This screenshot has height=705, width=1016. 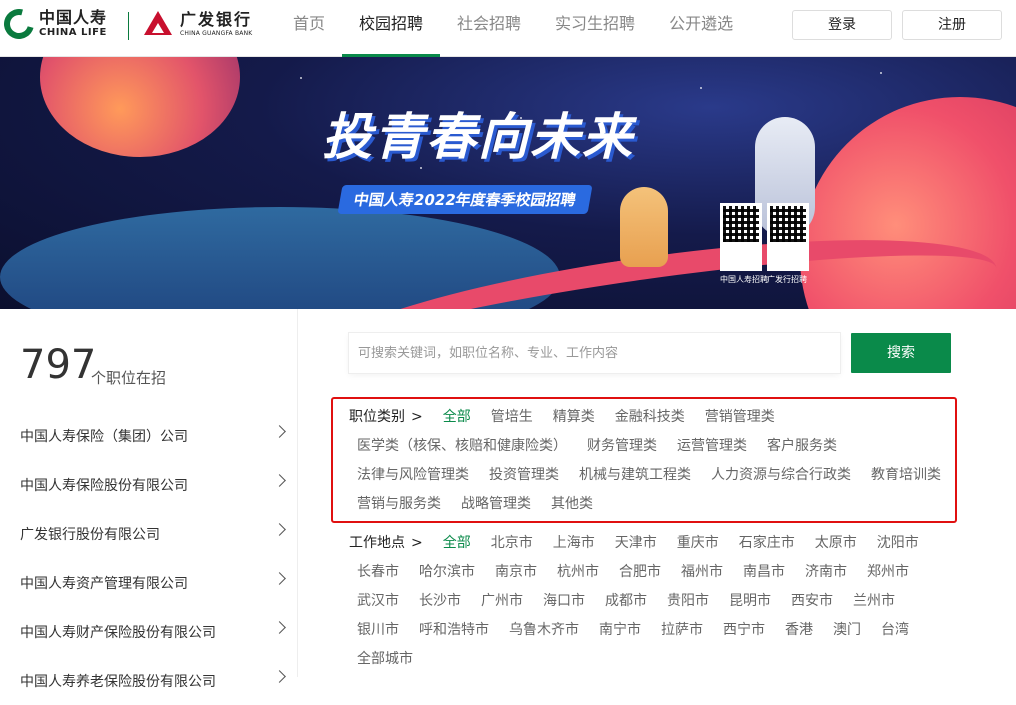 What do you see at coordinates (158, 24) in the screenshot?
I see `guangfa-bank-emblem-icon` at bounding box center [158, 24].